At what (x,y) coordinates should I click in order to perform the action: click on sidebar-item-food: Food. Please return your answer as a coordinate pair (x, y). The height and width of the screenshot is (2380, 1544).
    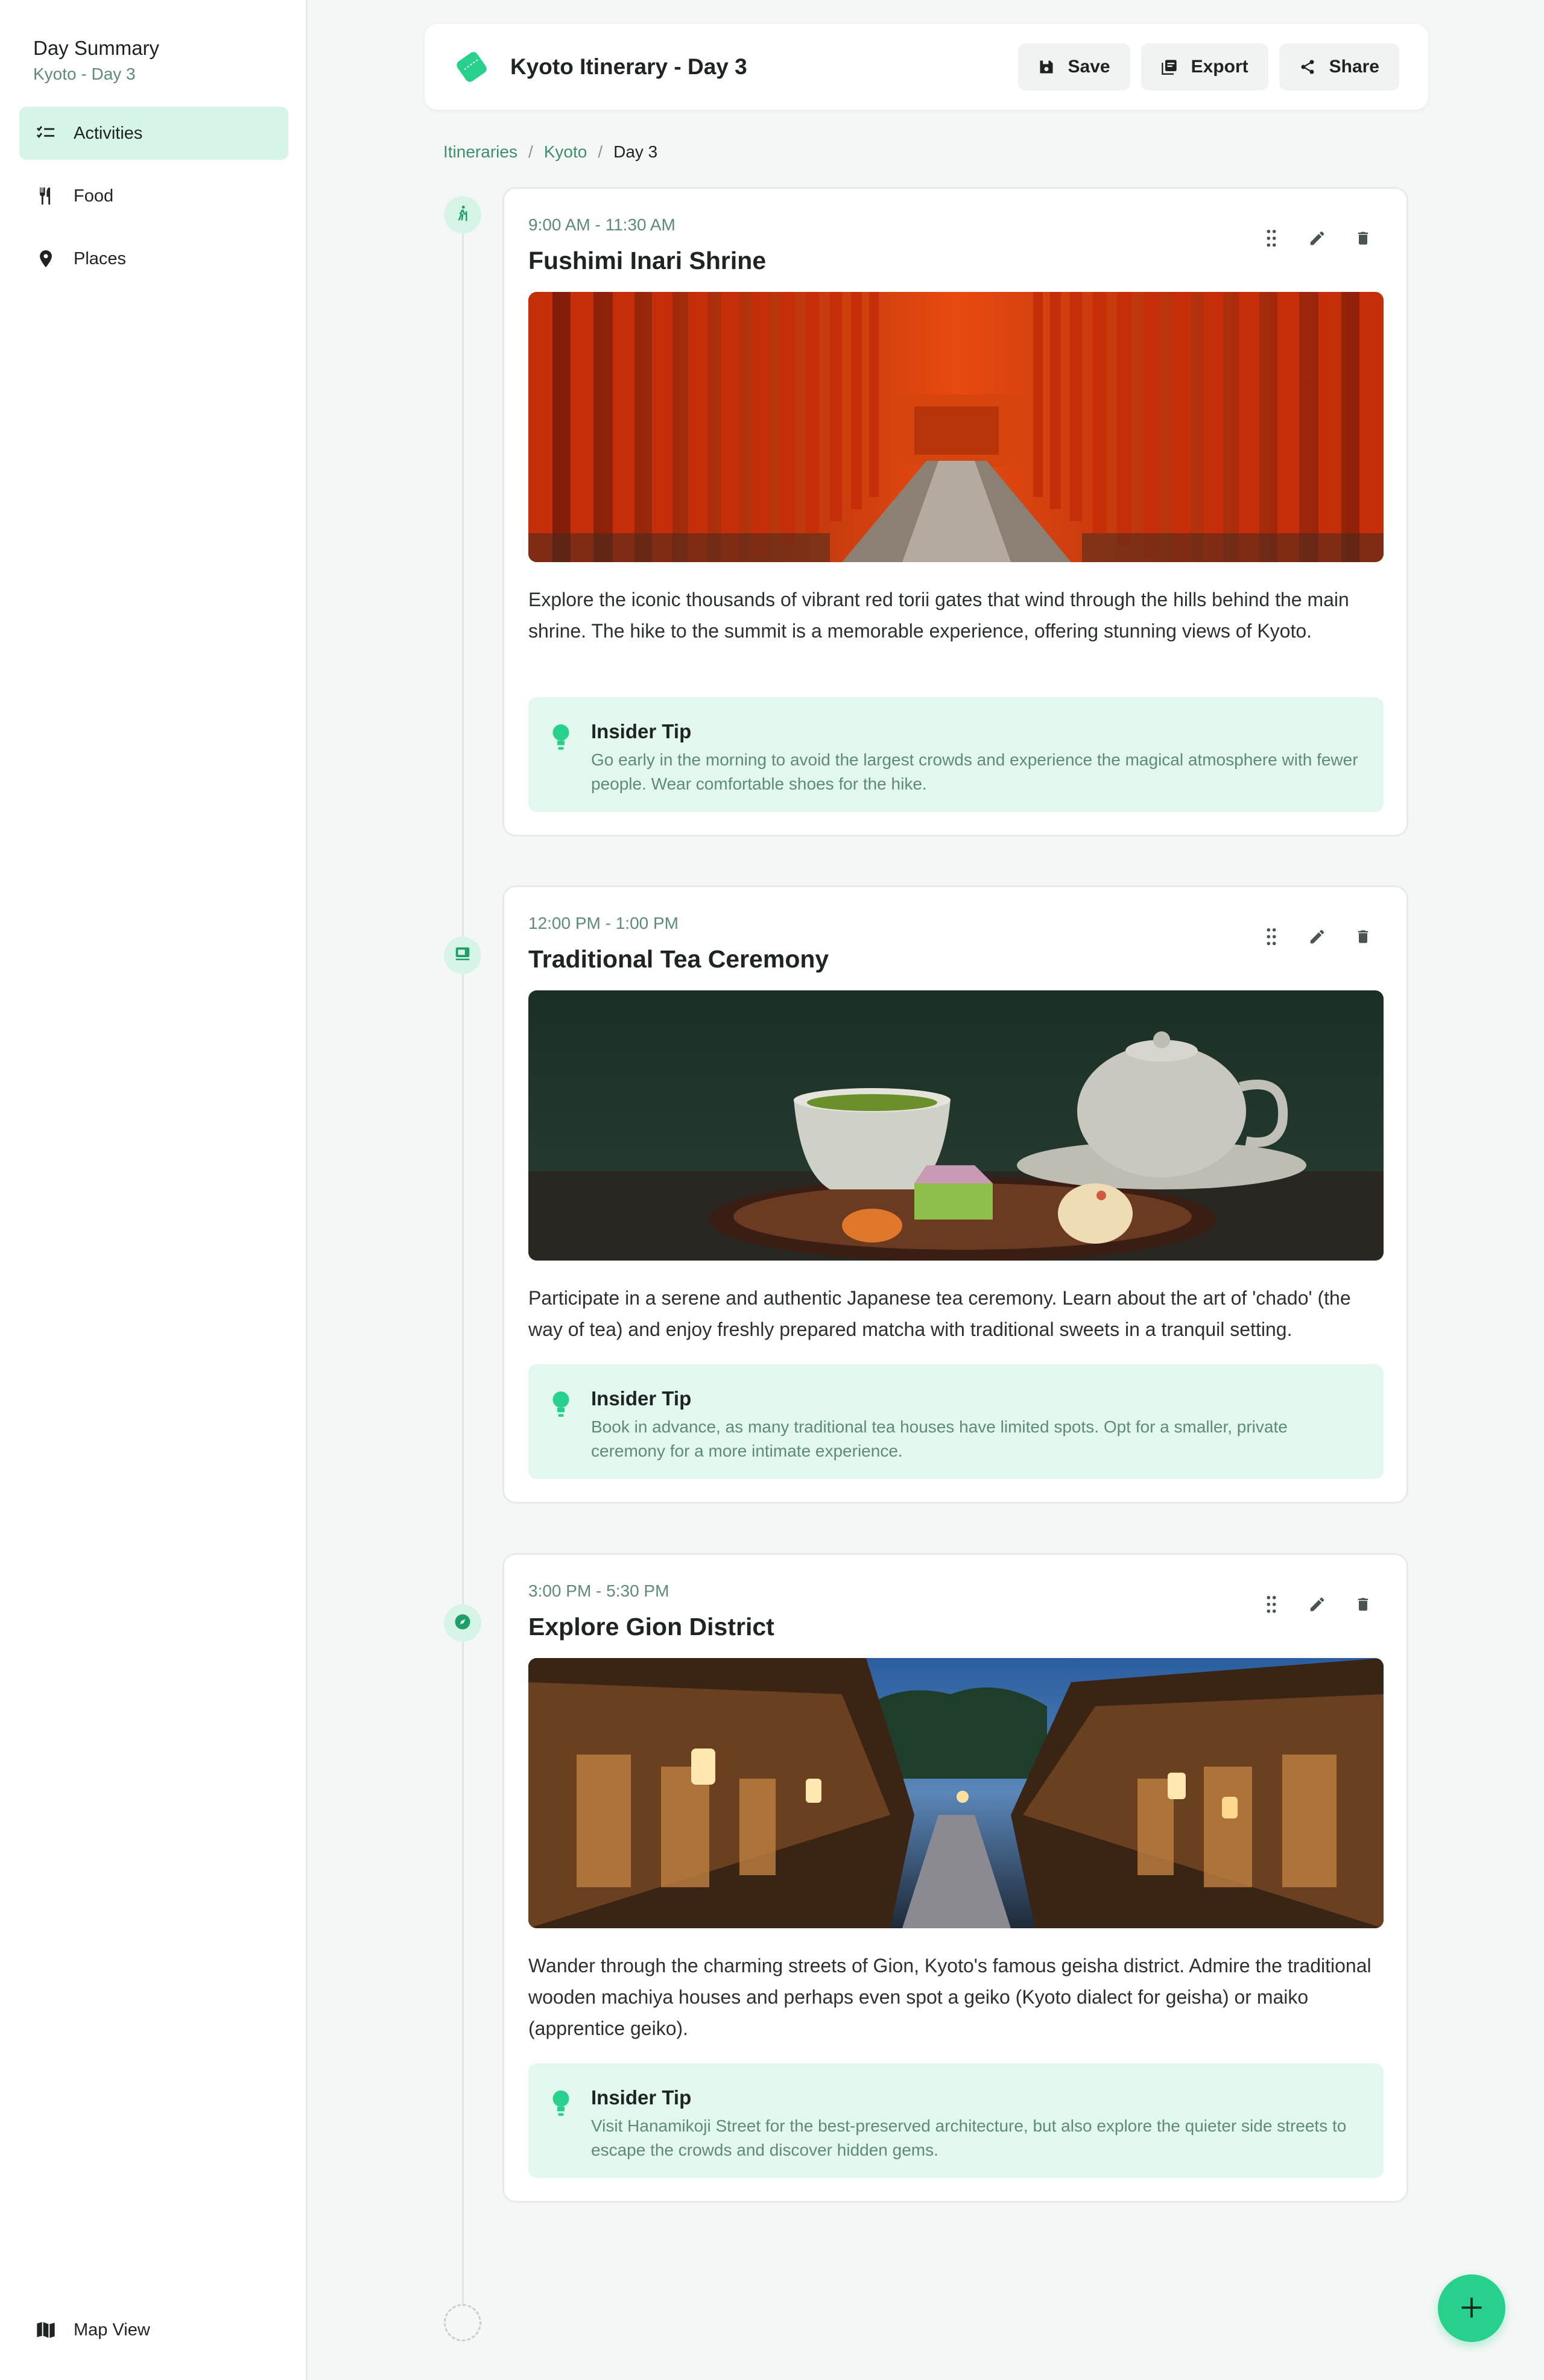
    Looking at the image, I should click on (153, 196).